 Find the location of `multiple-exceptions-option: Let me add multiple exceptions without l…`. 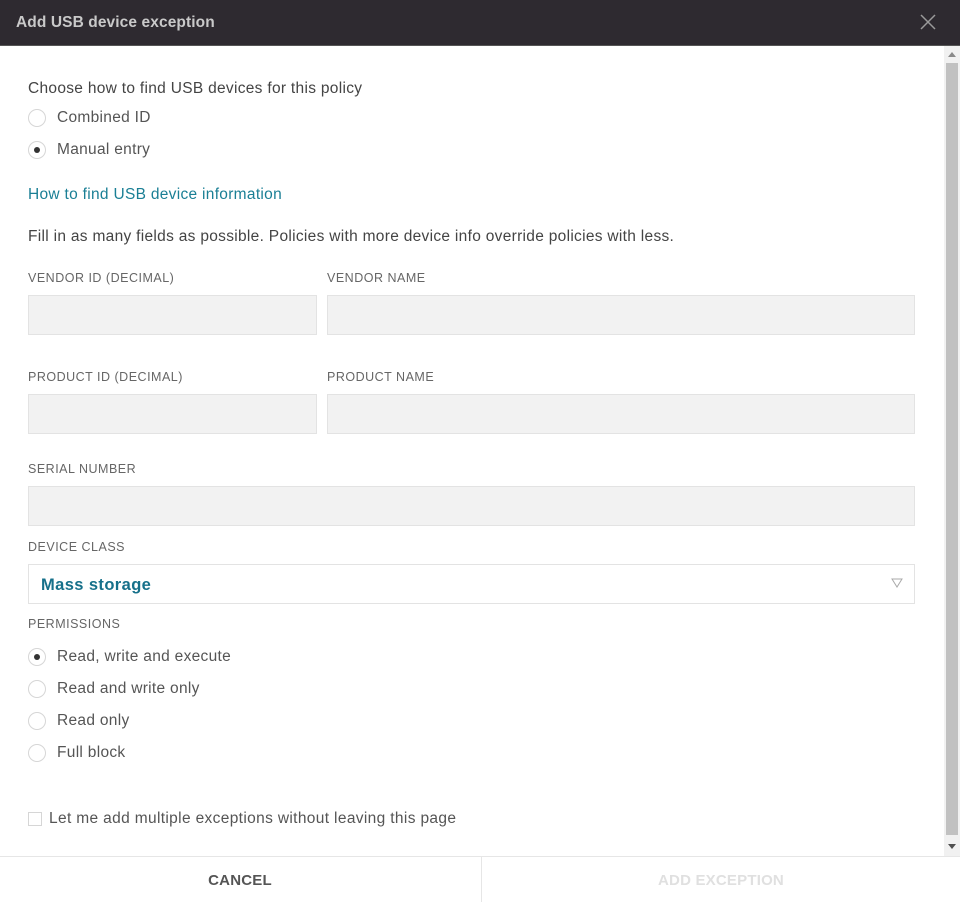

multiple-exceptions-option: Let me add multiple exceptions without l… is located at coordinates (242, 819).